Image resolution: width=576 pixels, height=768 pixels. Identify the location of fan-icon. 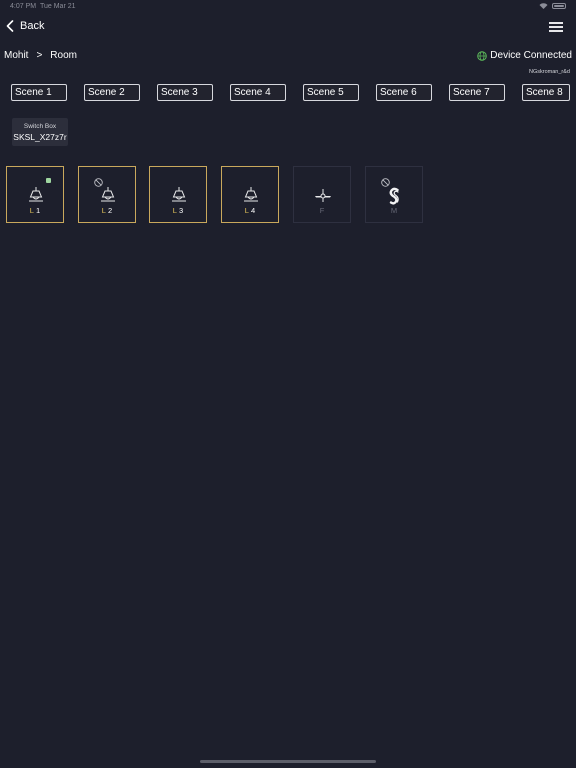
(323, 195).